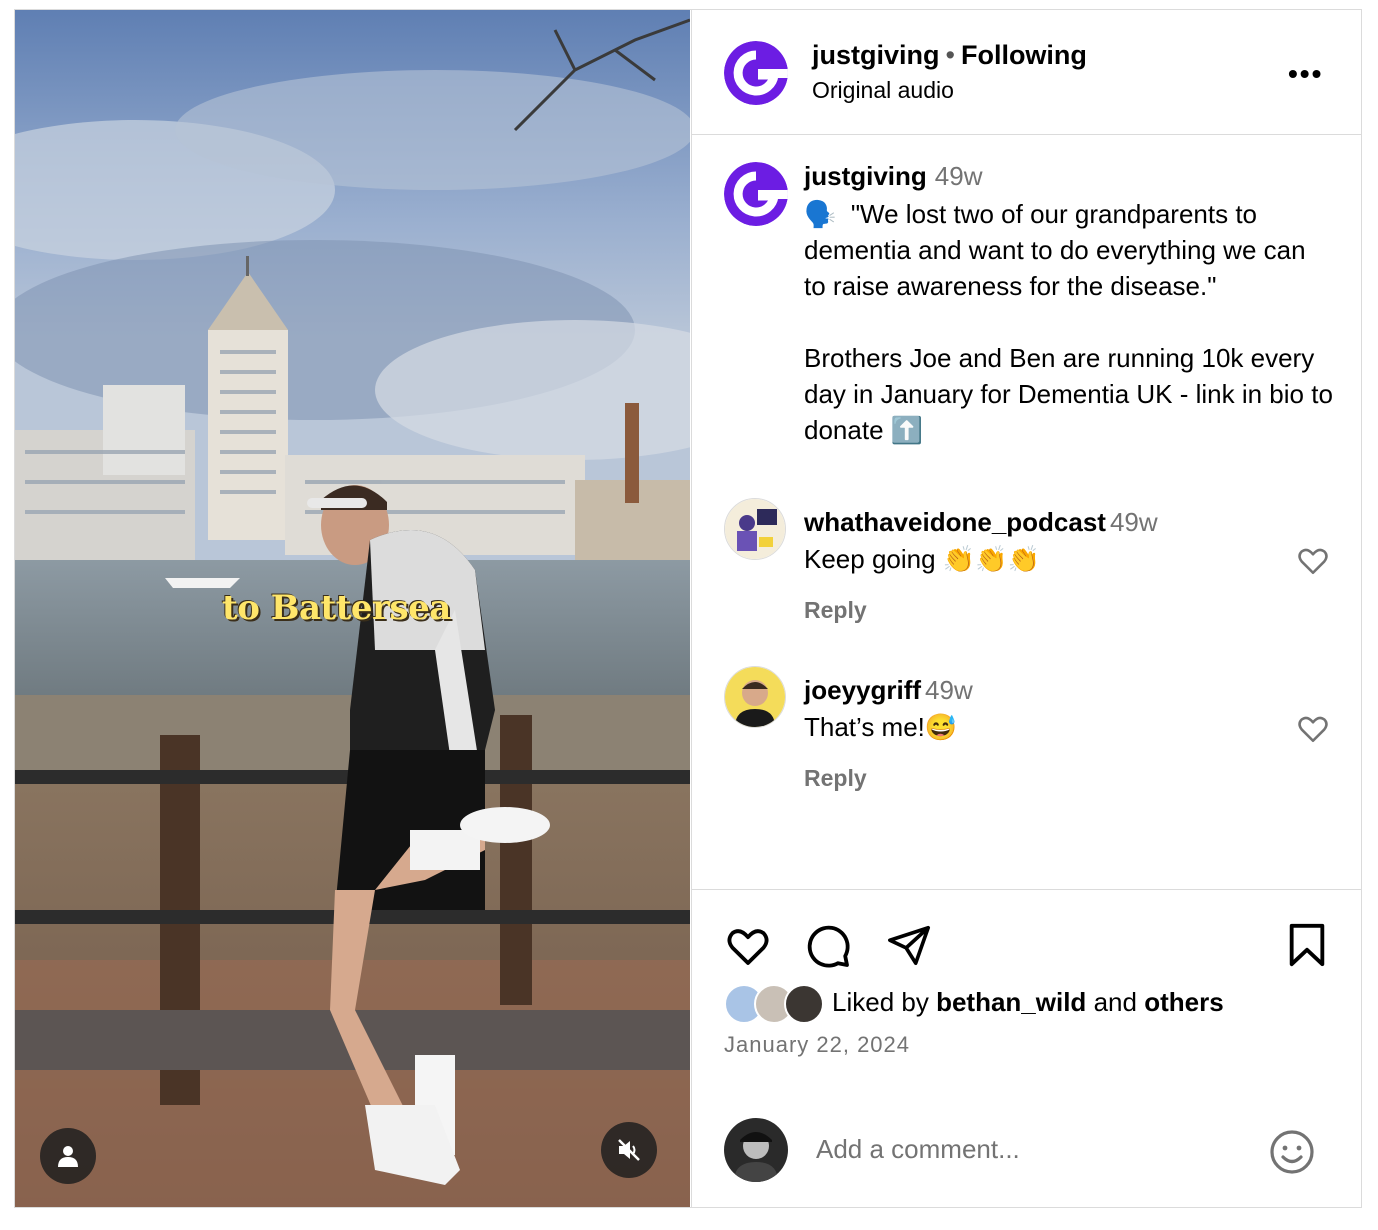  Describe the element at coordinates (1305, 74) in the screenshot. I see `more-options-button: •••` at that location.